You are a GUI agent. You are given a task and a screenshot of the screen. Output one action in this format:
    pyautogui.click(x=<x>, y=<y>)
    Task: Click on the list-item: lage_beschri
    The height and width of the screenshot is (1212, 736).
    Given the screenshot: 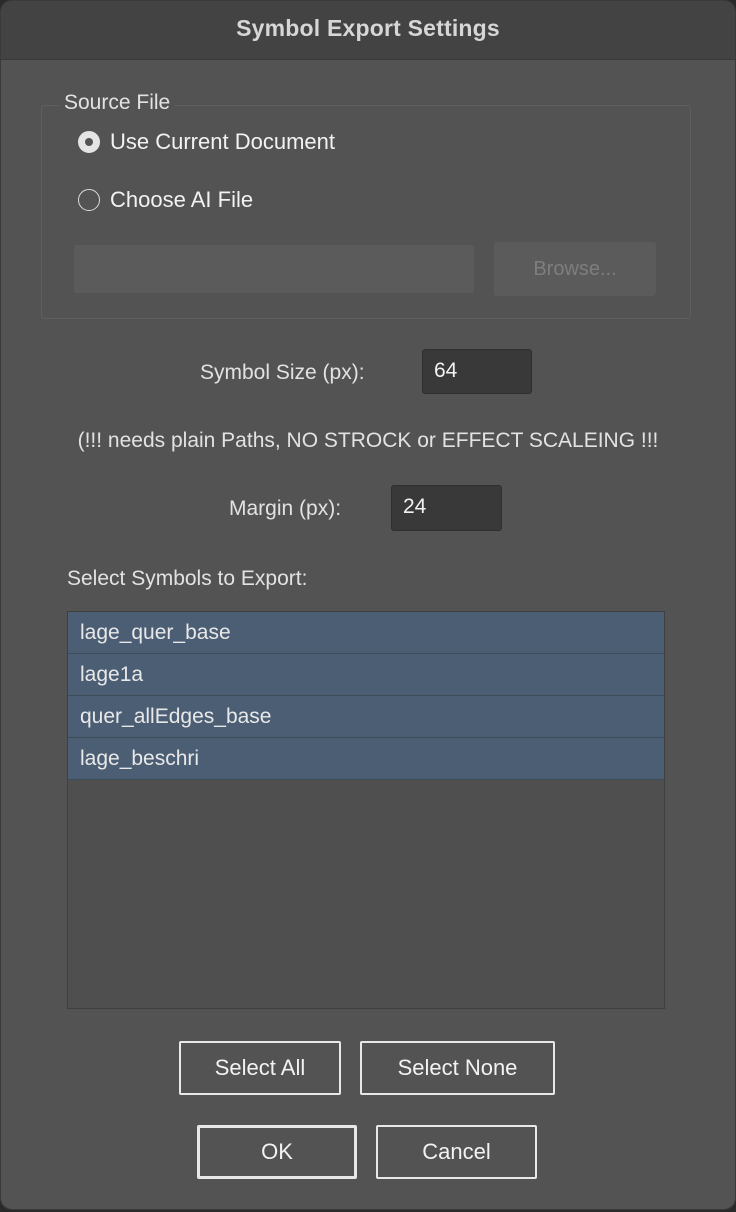 What is the action you would take?
    pyautogui.click(x=366, y=759)
    